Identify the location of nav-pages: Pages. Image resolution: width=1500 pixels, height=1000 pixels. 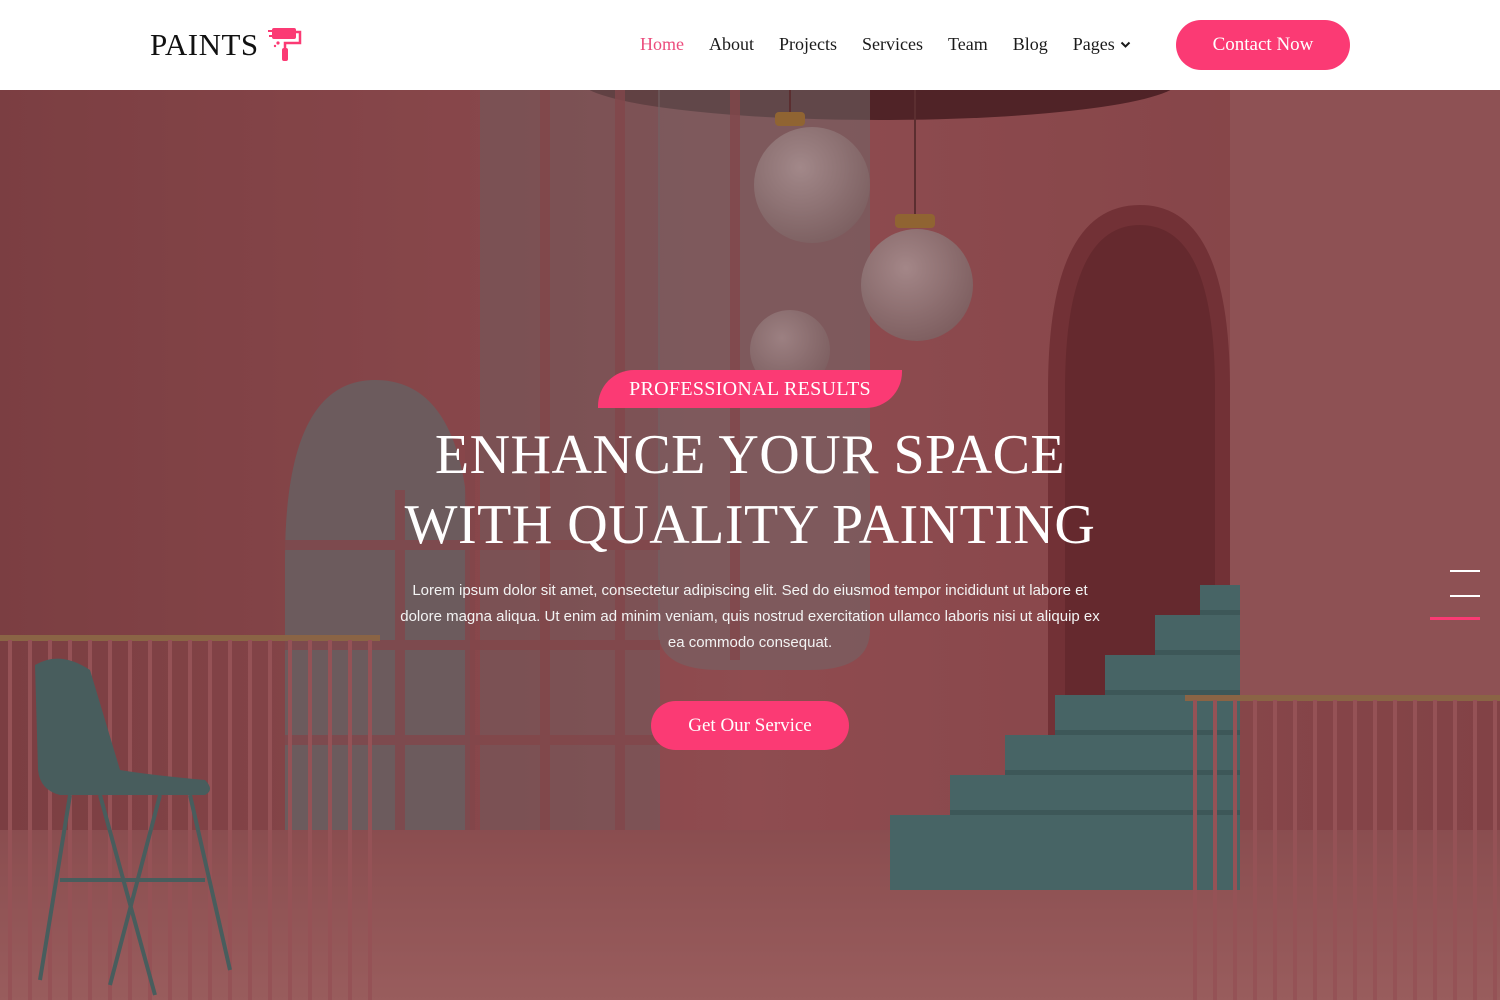
(1102, 44).